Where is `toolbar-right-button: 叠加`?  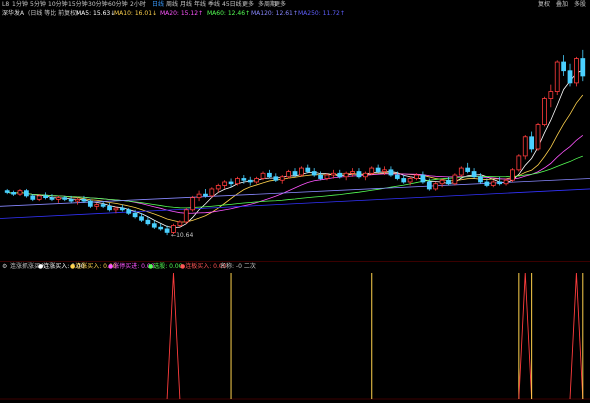 toolbar-right-button: 叠加 is located at coordinates (562, 4).